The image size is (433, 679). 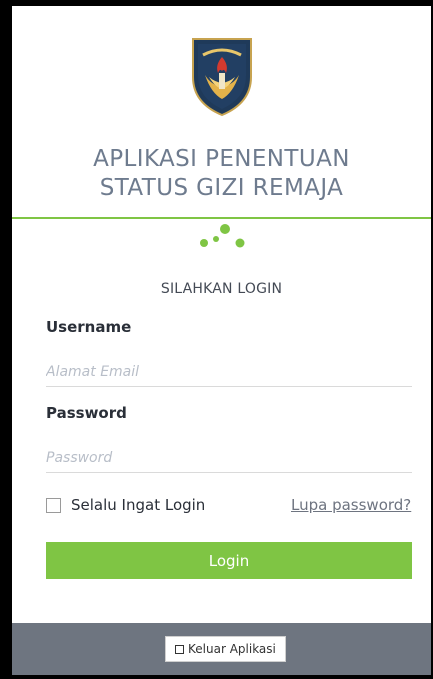 What do you see at coordinates (179, 649) in the screenshot?
I see `checkbox-square-icon` at bounding box center [179, 649].